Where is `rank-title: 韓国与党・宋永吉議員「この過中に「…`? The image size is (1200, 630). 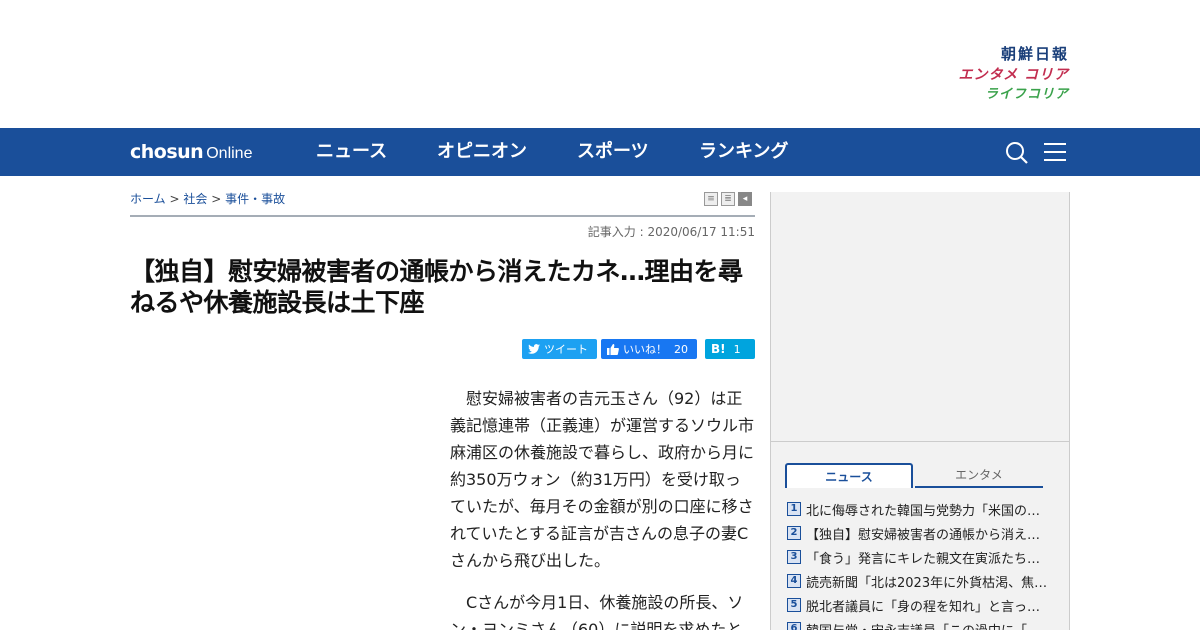 rank-title: 韓国与党・宋永吉議員「この過中に「… is located at coordinates (923, 625).